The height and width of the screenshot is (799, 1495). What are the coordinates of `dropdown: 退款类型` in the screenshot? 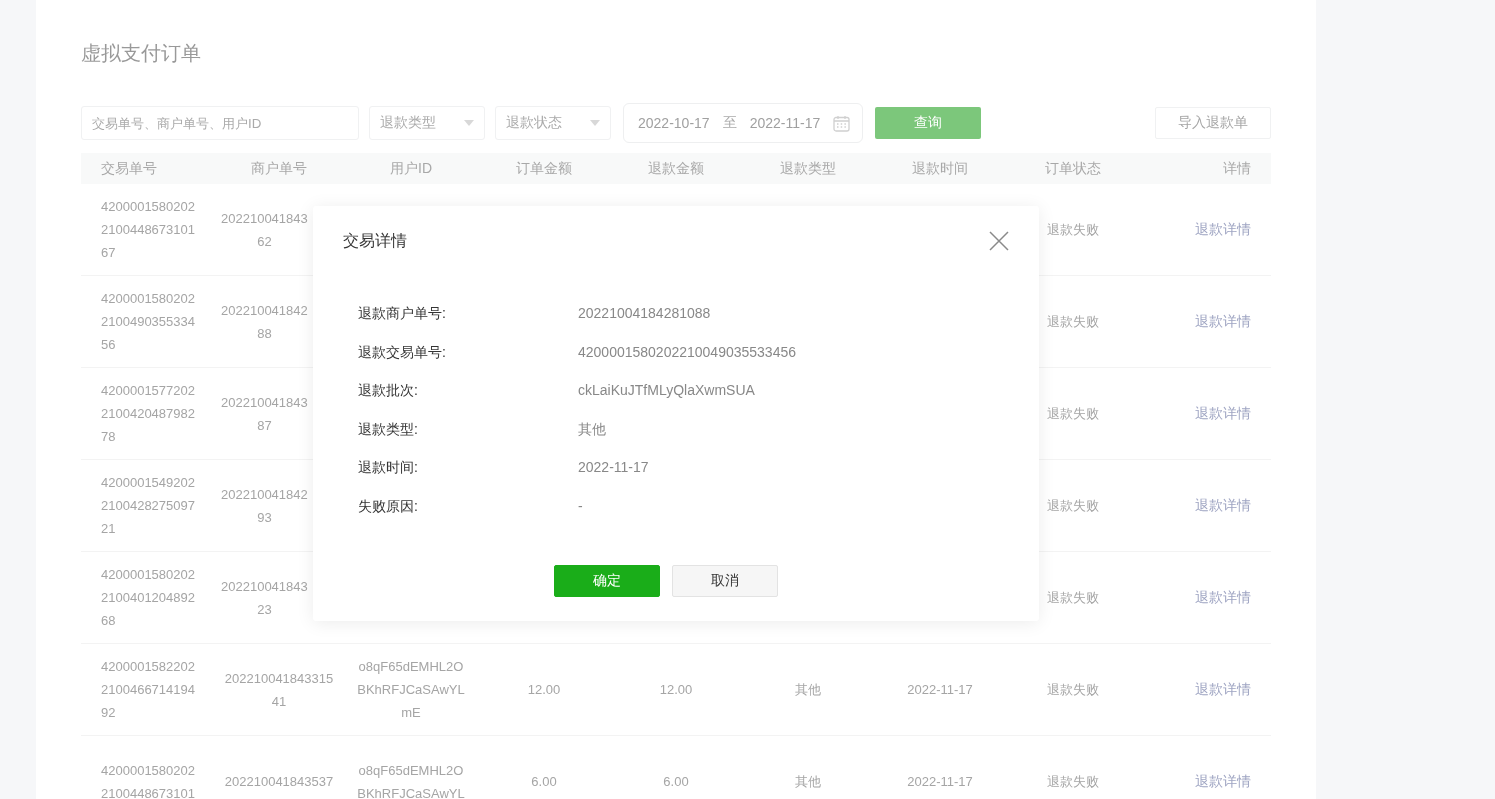 It's located at (427, 123).